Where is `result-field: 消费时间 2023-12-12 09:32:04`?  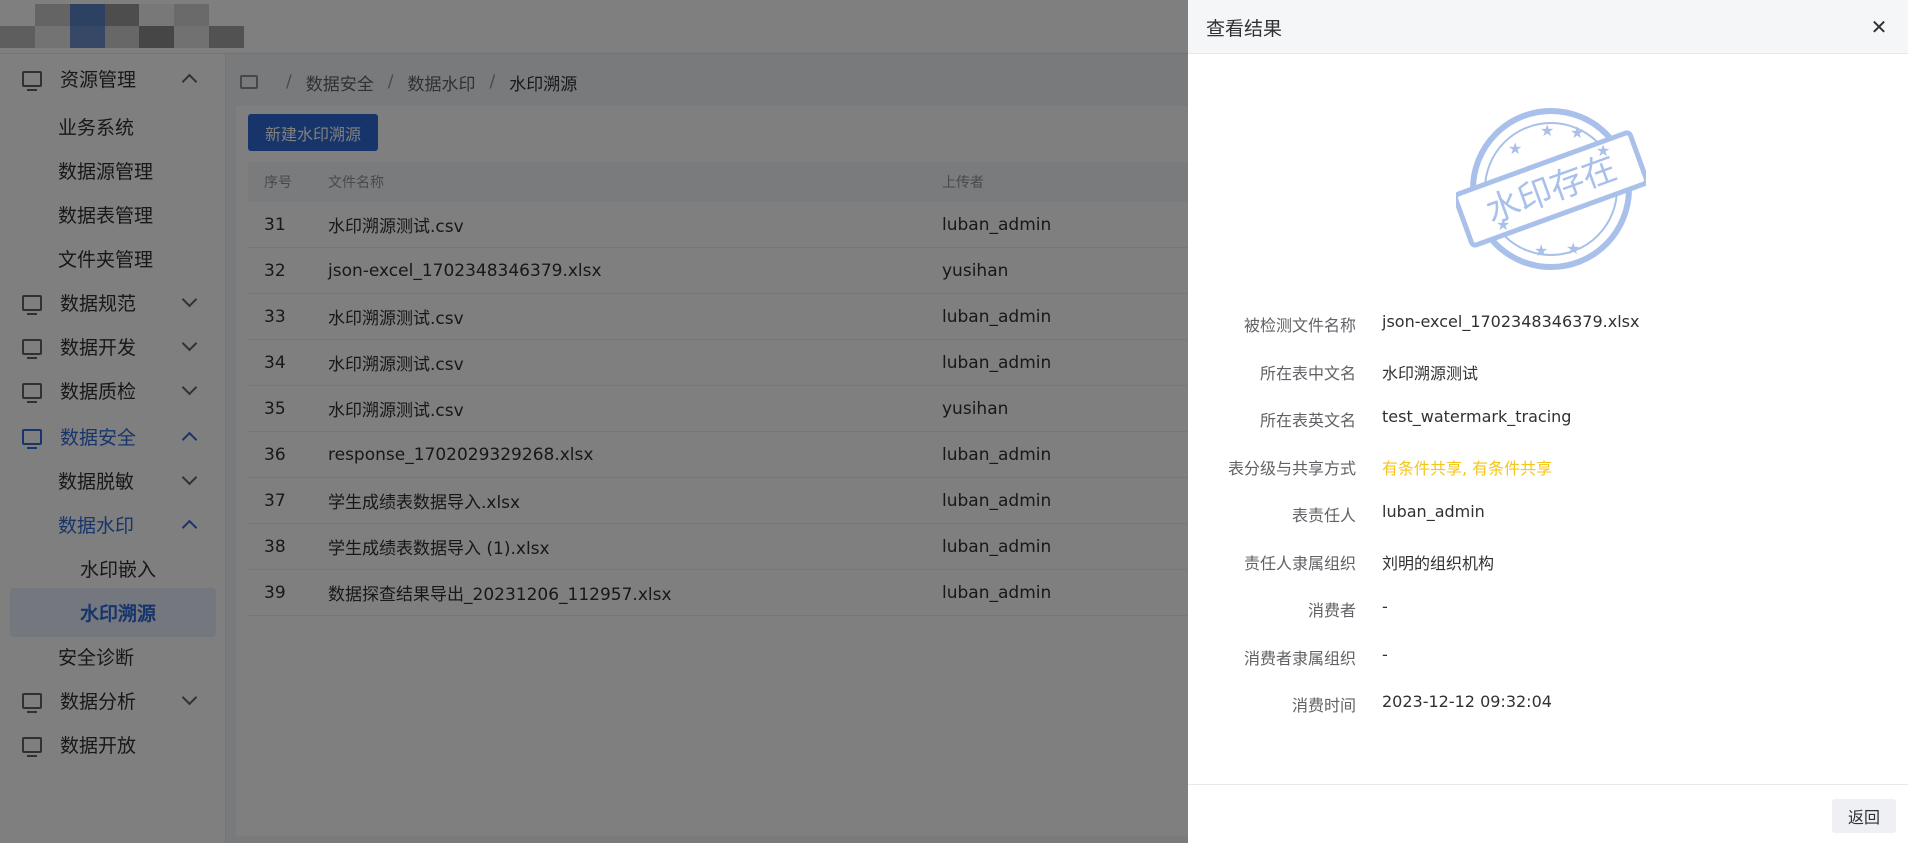
result-field: 消费时间 2023-12-12 09:32:04 is located at coordinates (1548, 703).